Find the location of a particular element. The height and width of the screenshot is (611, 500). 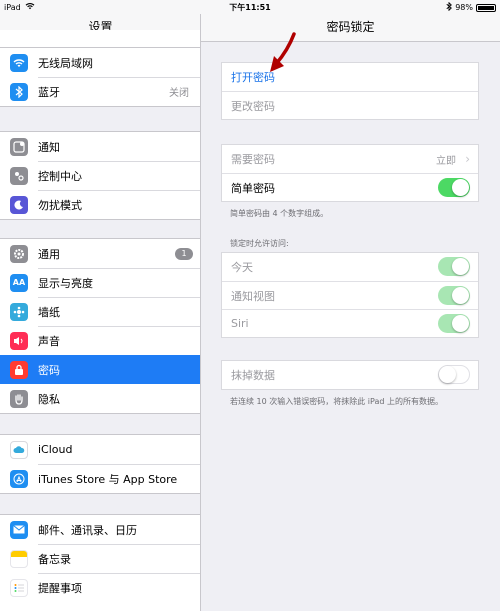

notifications-view-toggle is located at coordinates (454, 295).